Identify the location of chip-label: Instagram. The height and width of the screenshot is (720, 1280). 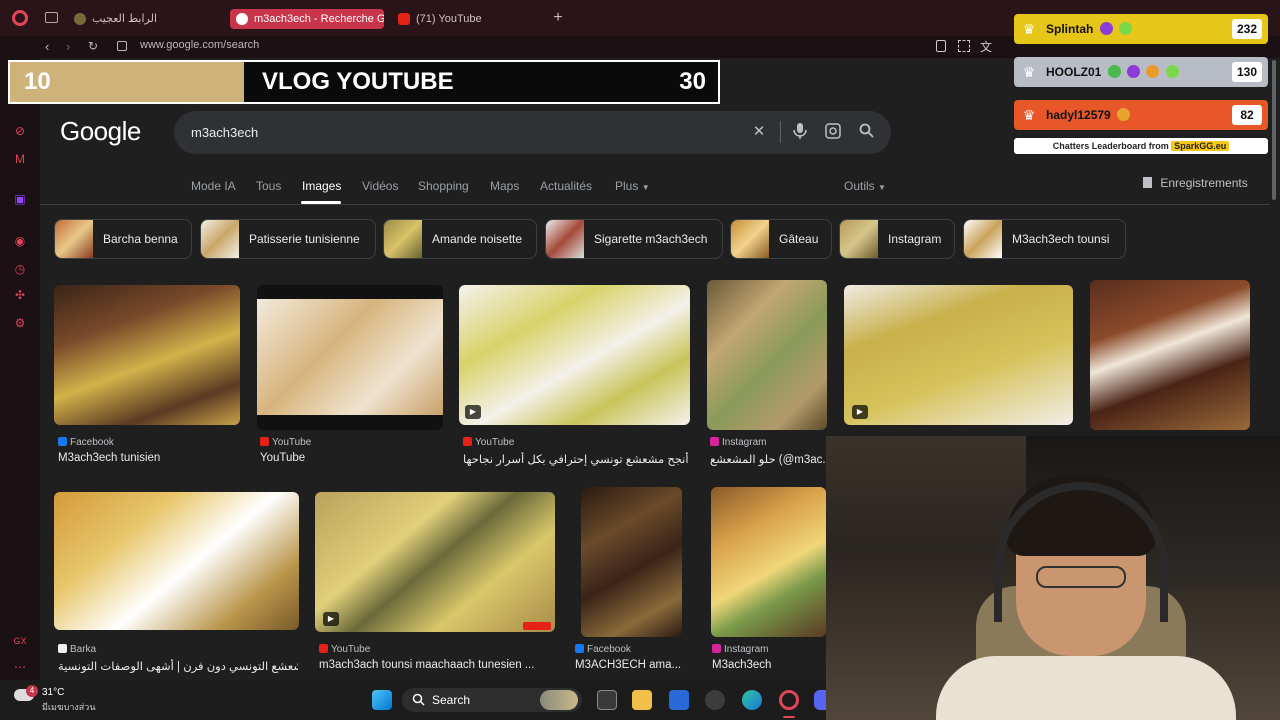
(915, 239).